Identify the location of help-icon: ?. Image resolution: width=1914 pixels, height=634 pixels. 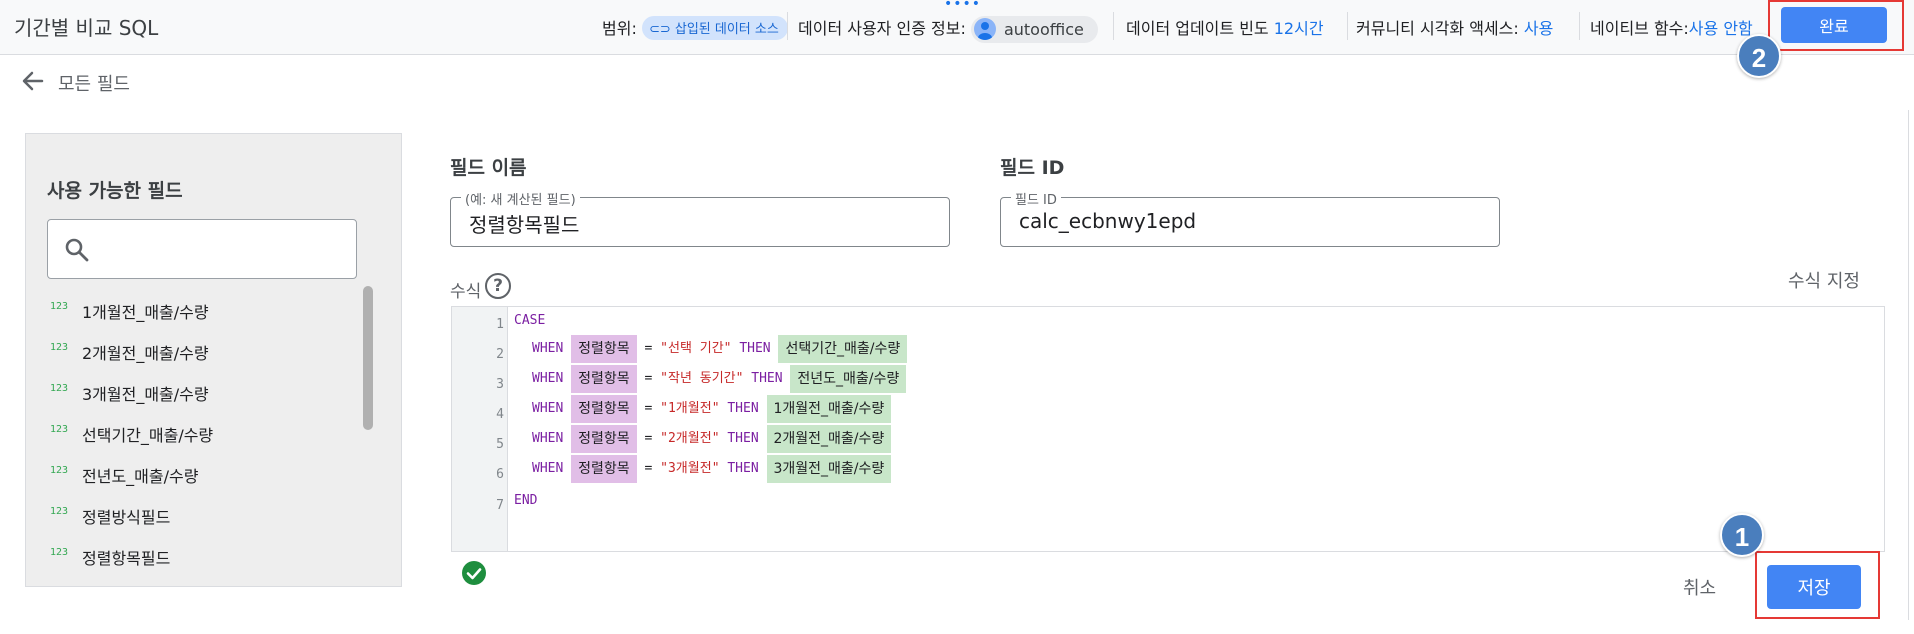
(498, 286).